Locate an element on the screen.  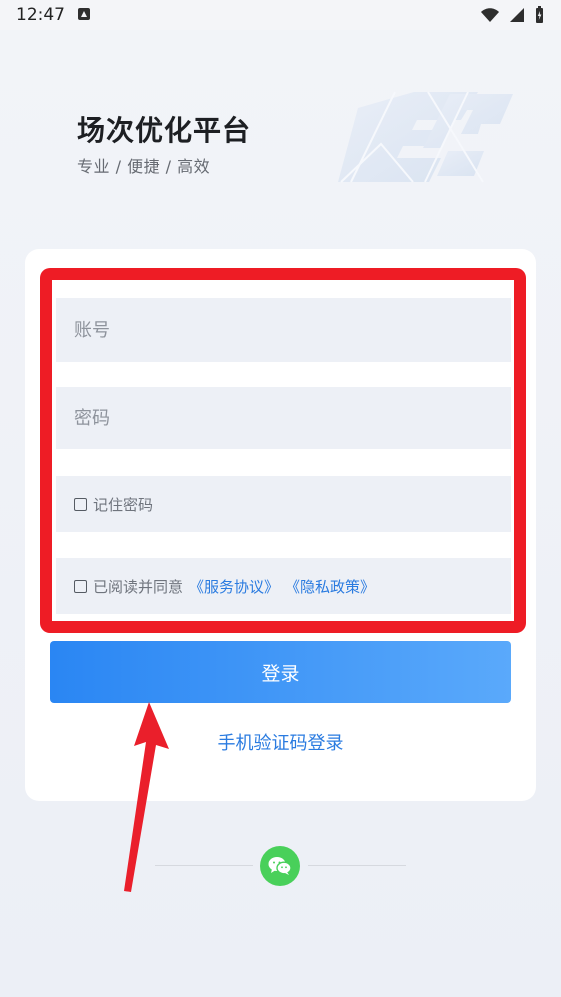
login-button: 登录 is located at coordinates (280, 672).